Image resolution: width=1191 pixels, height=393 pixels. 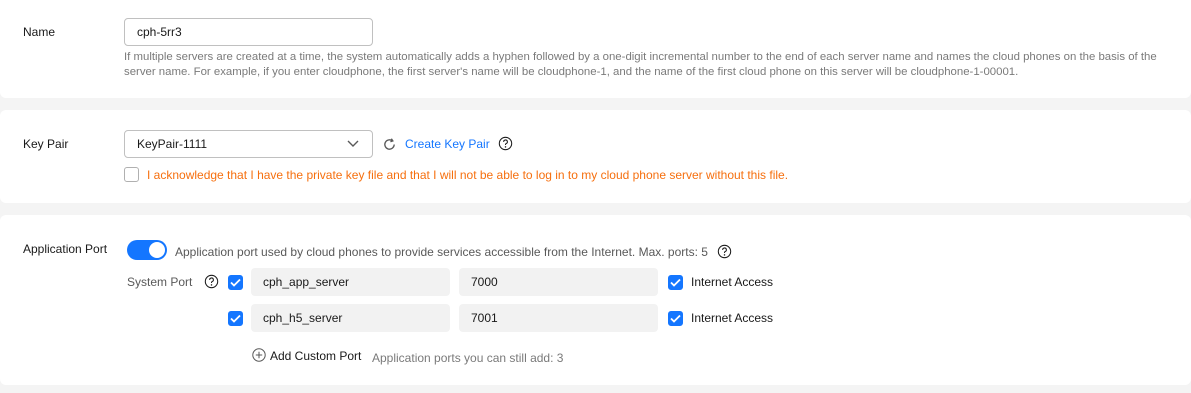 I want to click on port-name-field: cph_h5_server, so click(x=350, y=318).